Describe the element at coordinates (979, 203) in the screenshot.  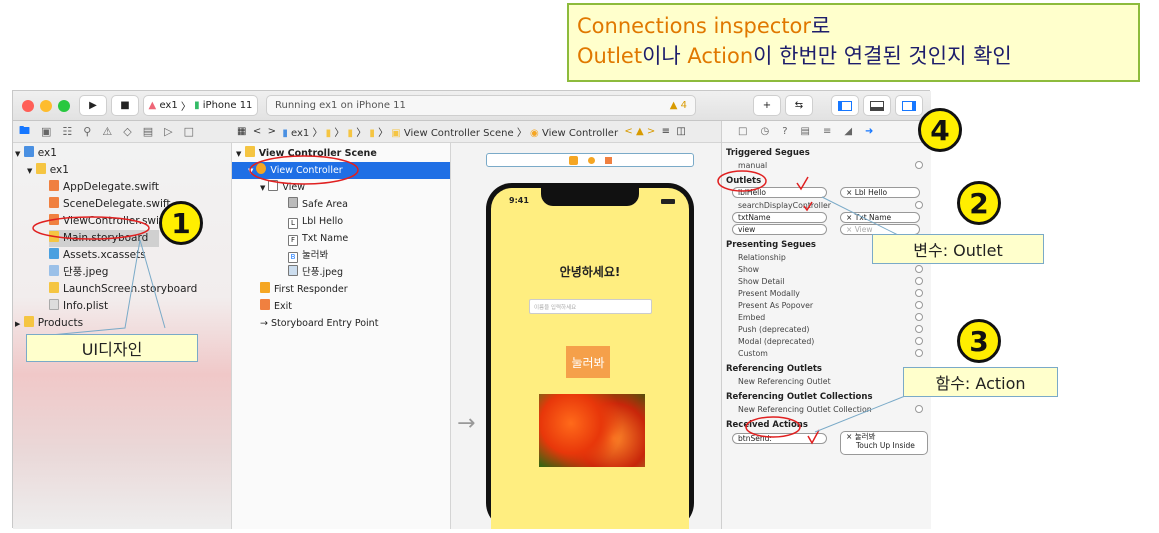
I see `step-marker-2: 2` at that location.